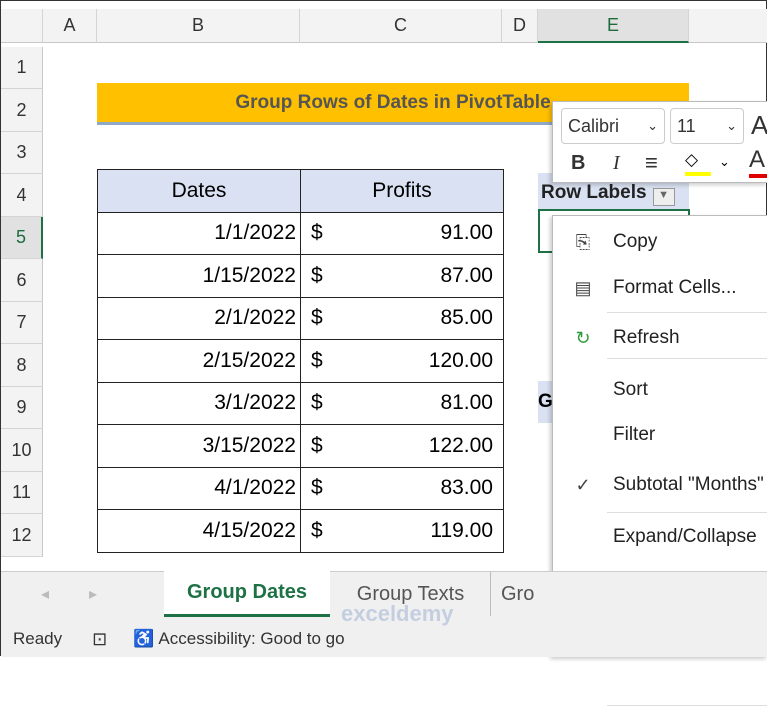 The image size is (767, 706). Describe the element at coordinates (578, 163) in the screenshot. I see `bold-button: B` at that location.